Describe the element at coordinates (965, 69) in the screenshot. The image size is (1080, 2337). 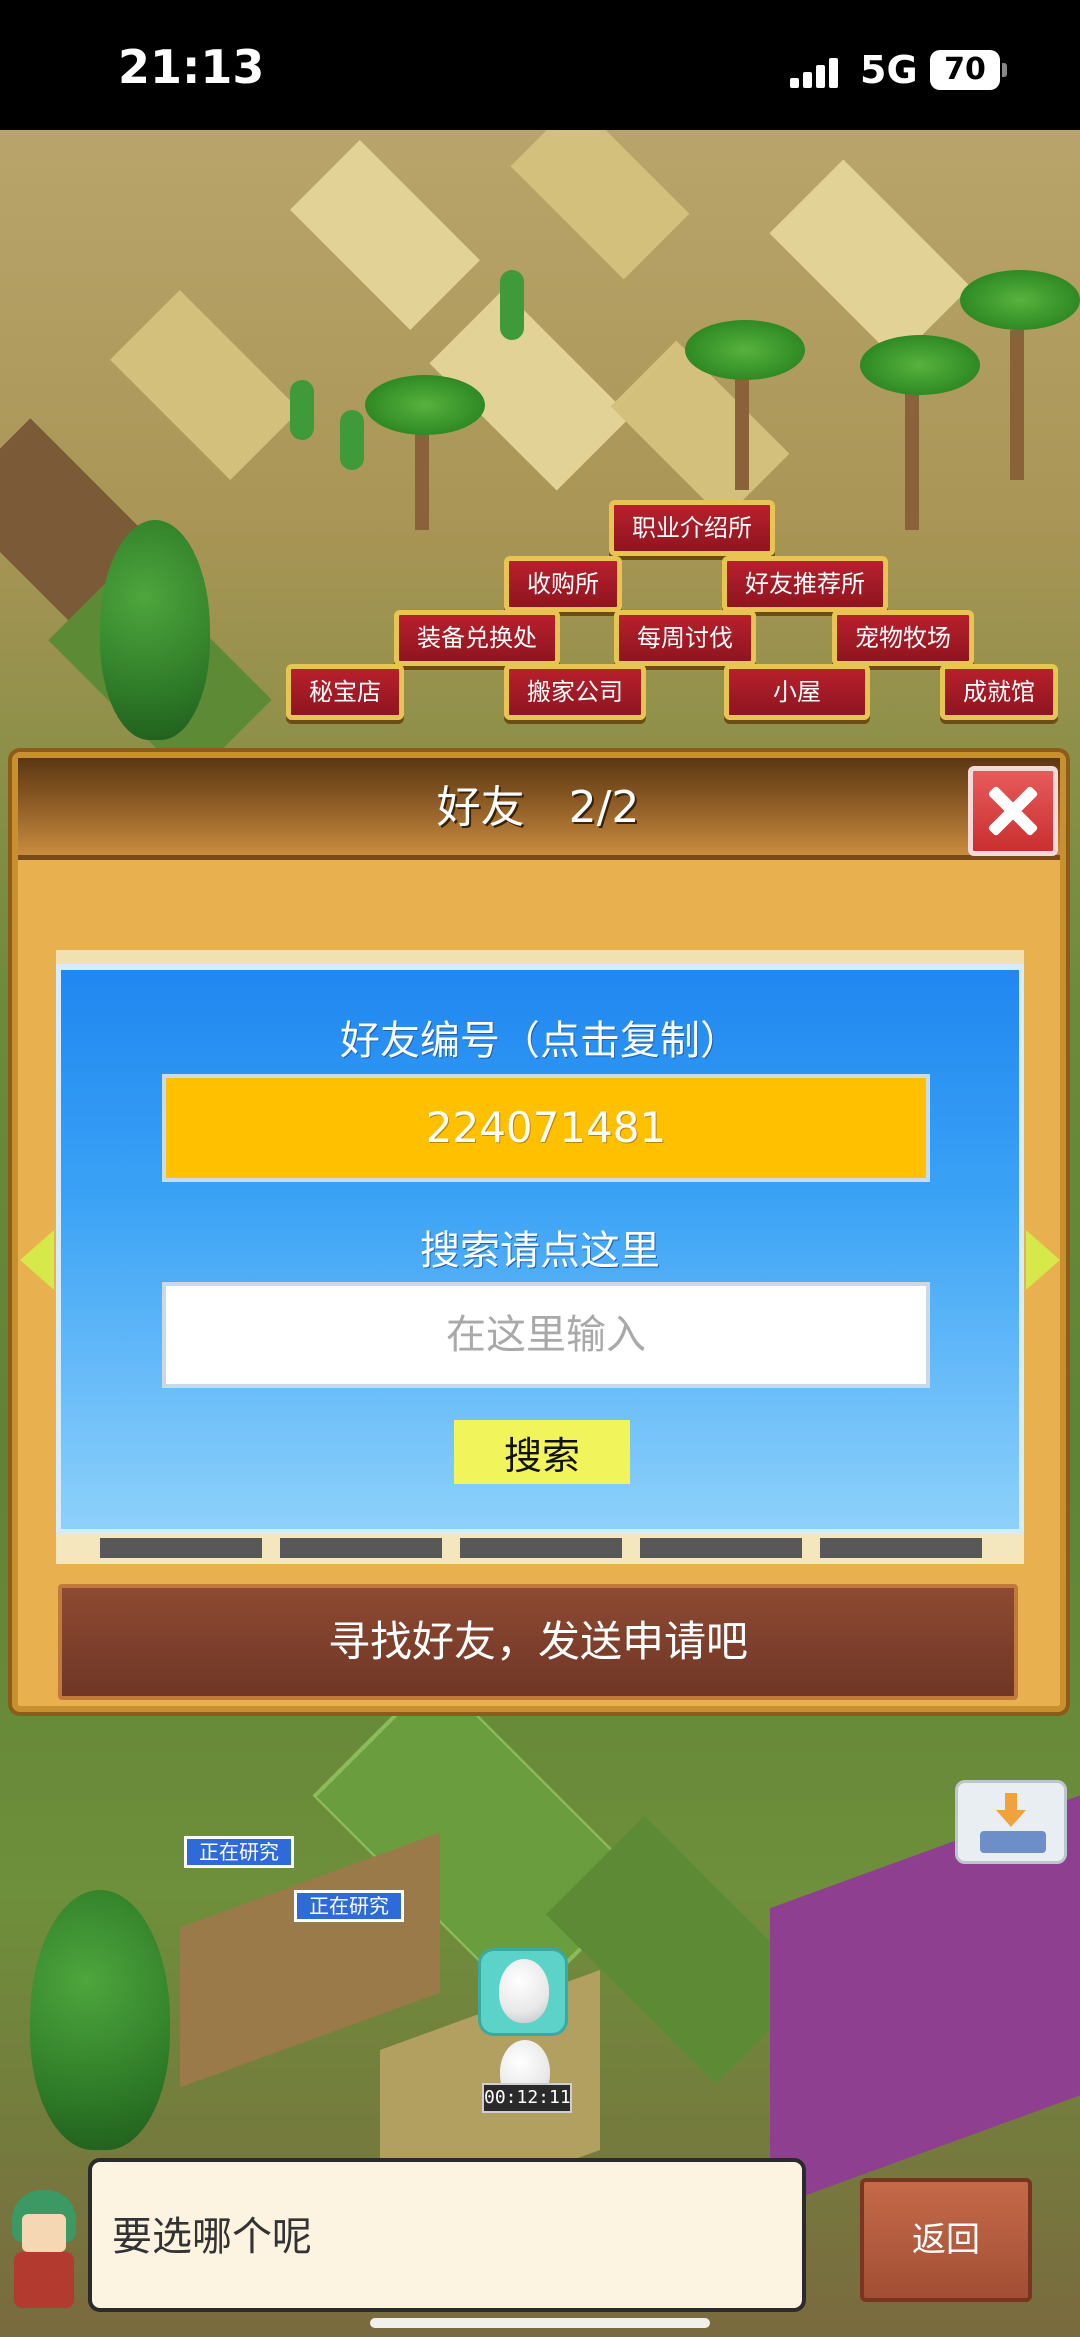
I see `battery-level: 70` at that location.